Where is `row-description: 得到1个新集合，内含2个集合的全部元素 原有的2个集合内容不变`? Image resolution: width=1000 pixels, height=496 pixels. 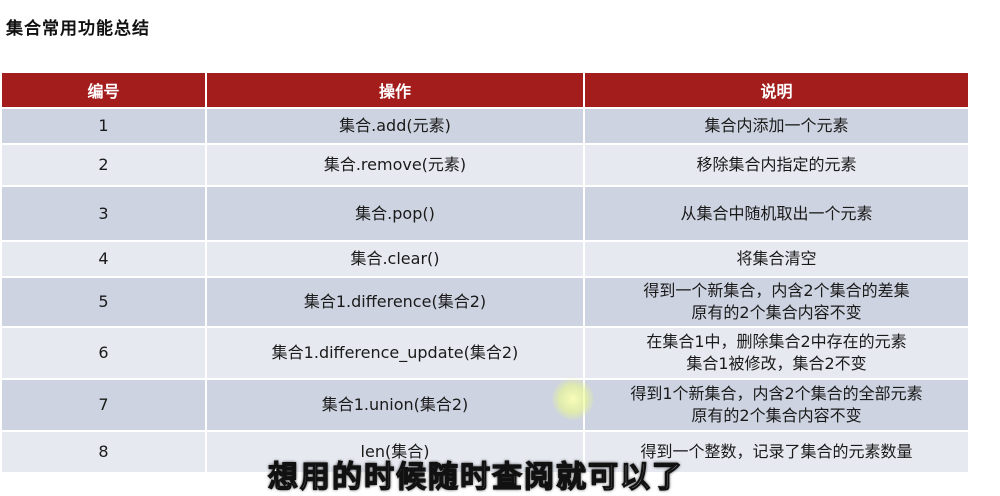 row-description: 得到1个新集合，内含2个集合的全部元素 原有的2个集合内容不变 is located at coordinates (776, 404).